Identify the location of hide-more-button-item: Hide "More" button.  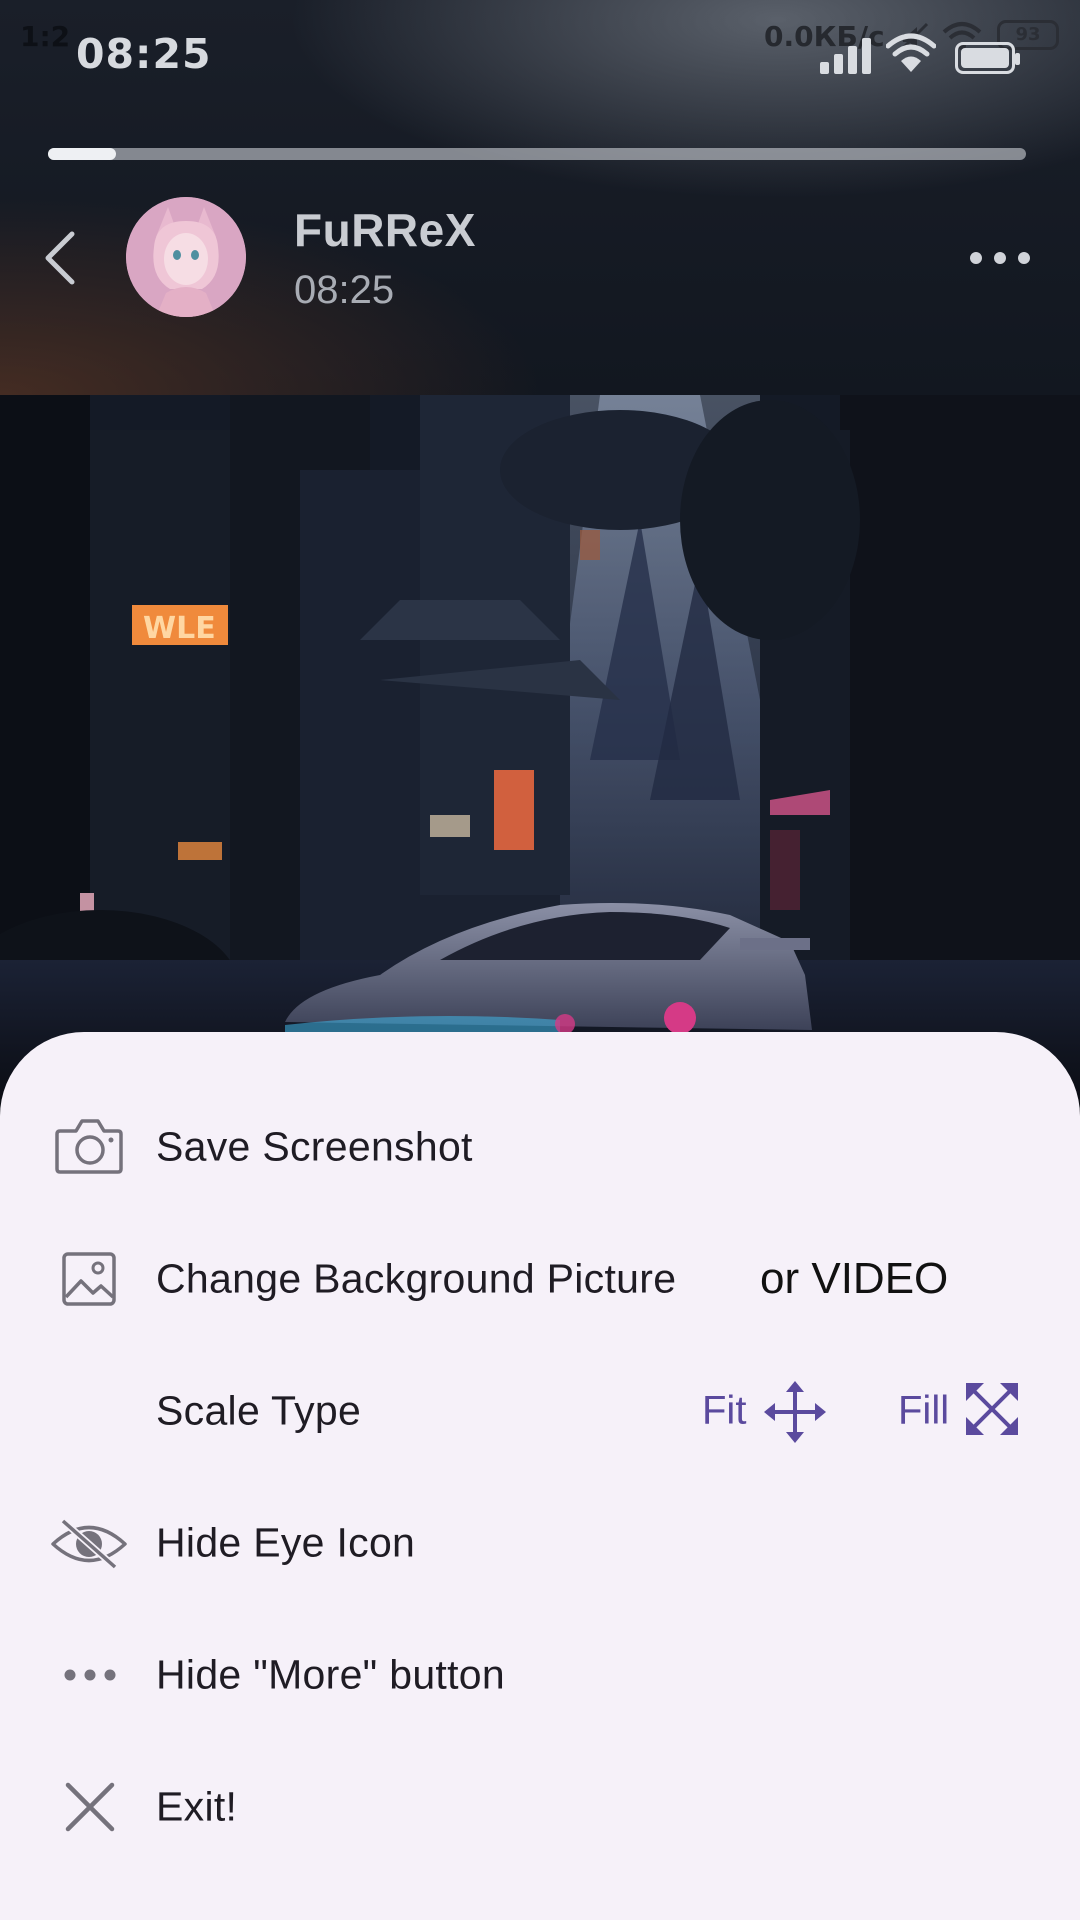
(540, 1675).